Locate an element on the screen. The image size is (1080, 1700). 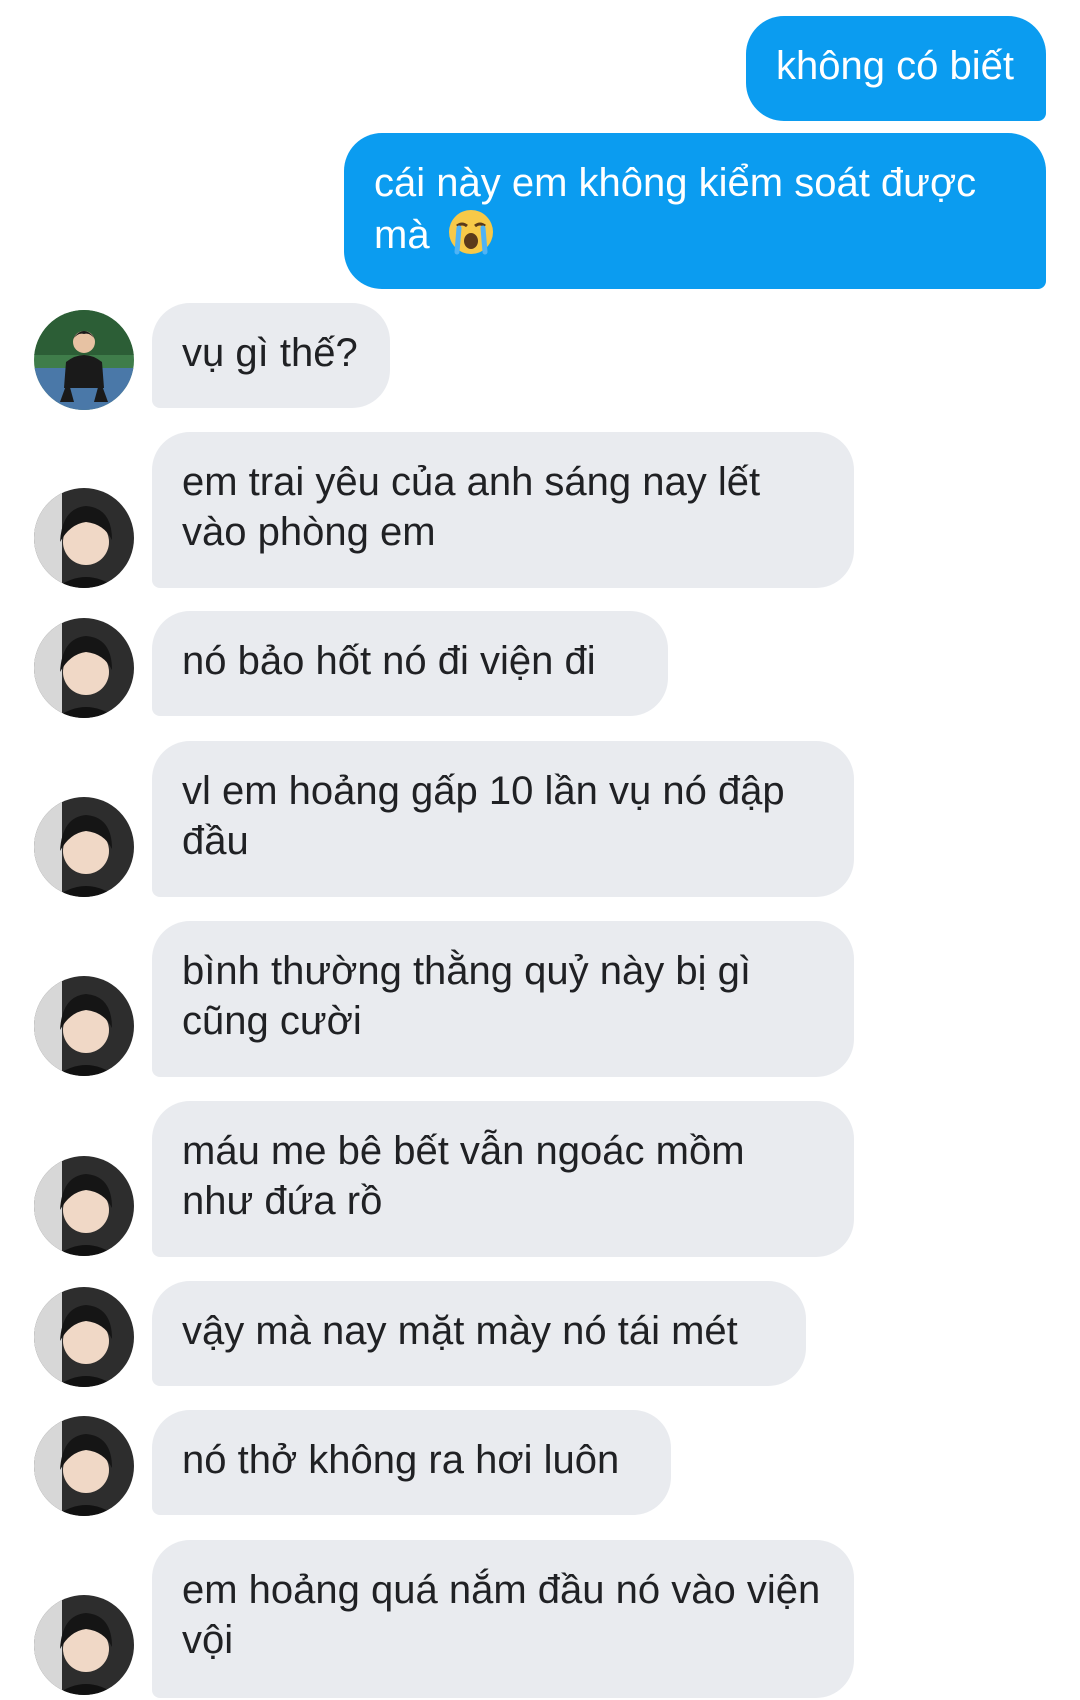
received-message: nó bảo hốt nó đi viện đi is located at coordinates (410, 663).